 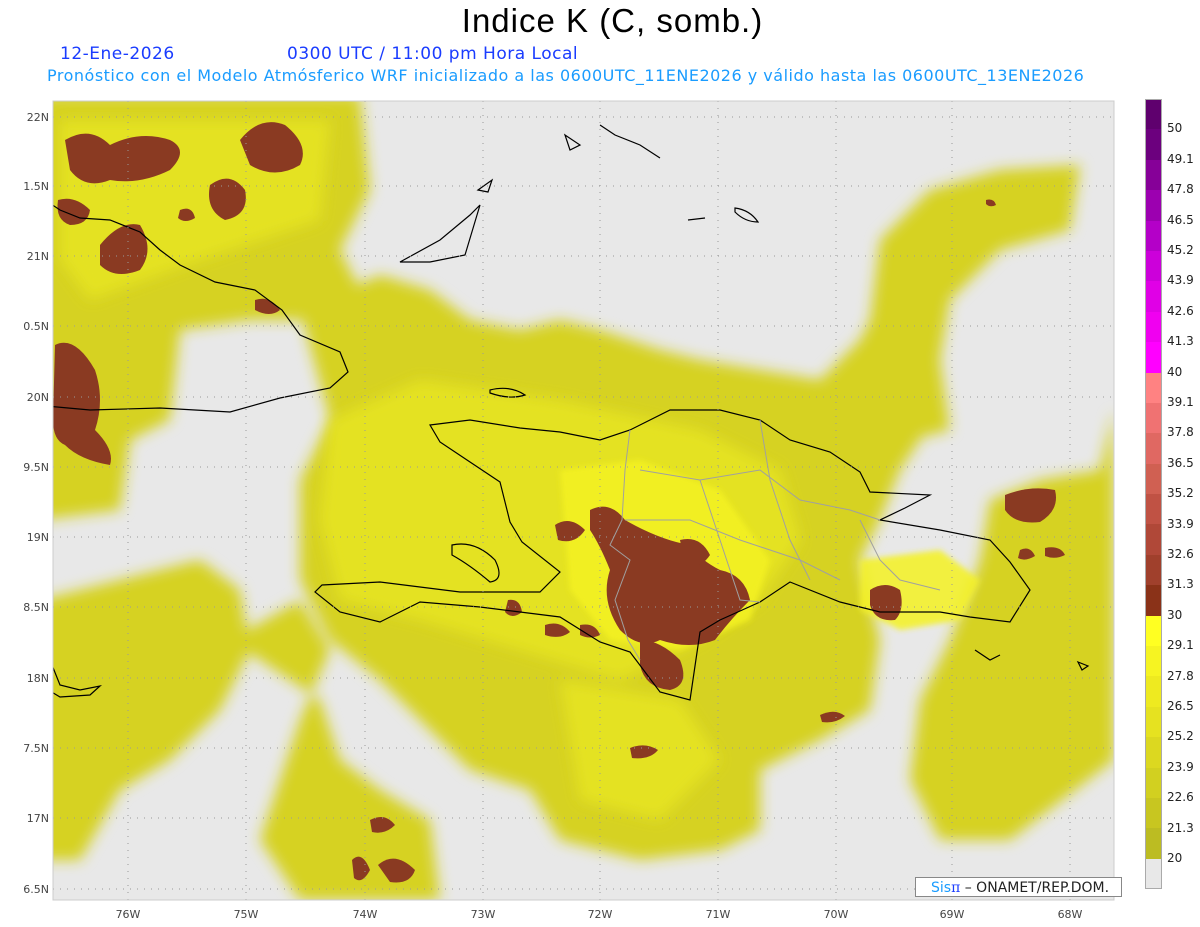 What do you see at coordinates (952, 914) in the screenshot?
I see `lon-label: 69W` at bounding box center [952, 914].